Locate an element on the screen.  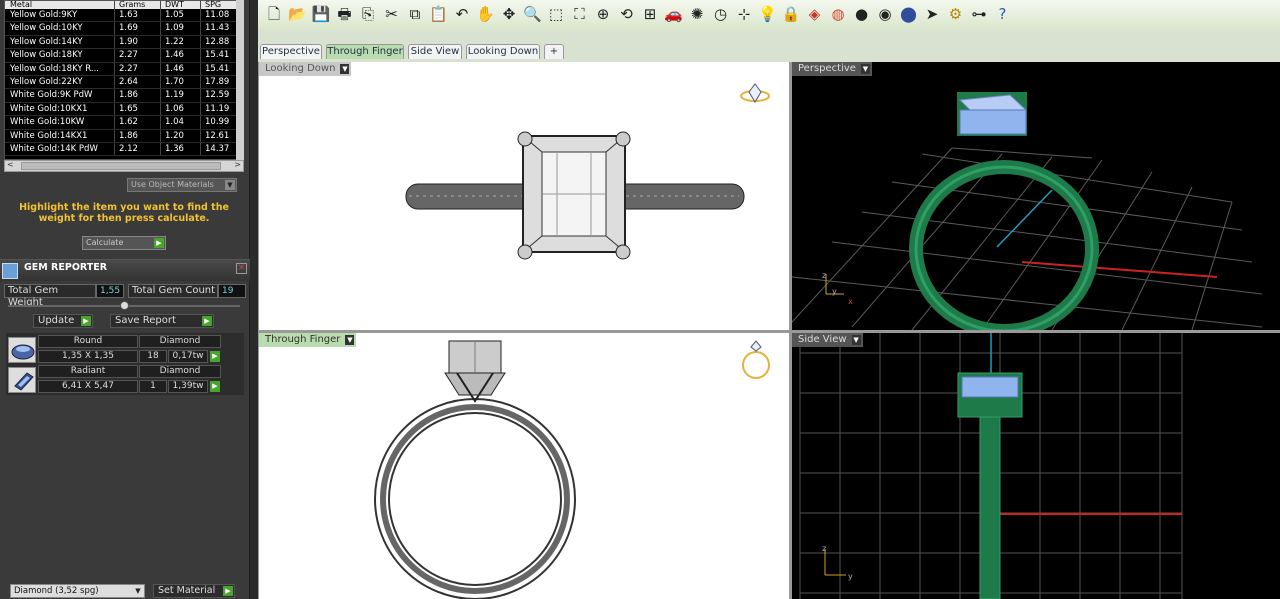
column-header-dwt: DWT is located at coordinates (181, 5).